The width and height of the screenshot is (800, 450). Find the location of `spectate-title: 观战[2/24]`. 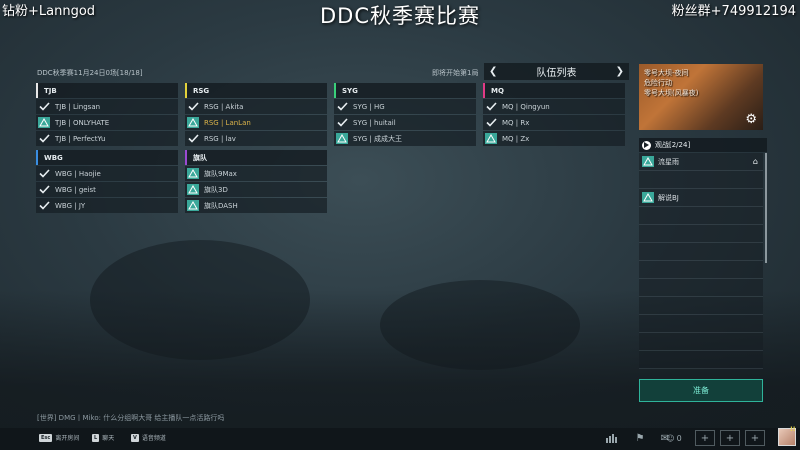

spectate-title: 观战[2/24] is located at coordinates (673, 145).